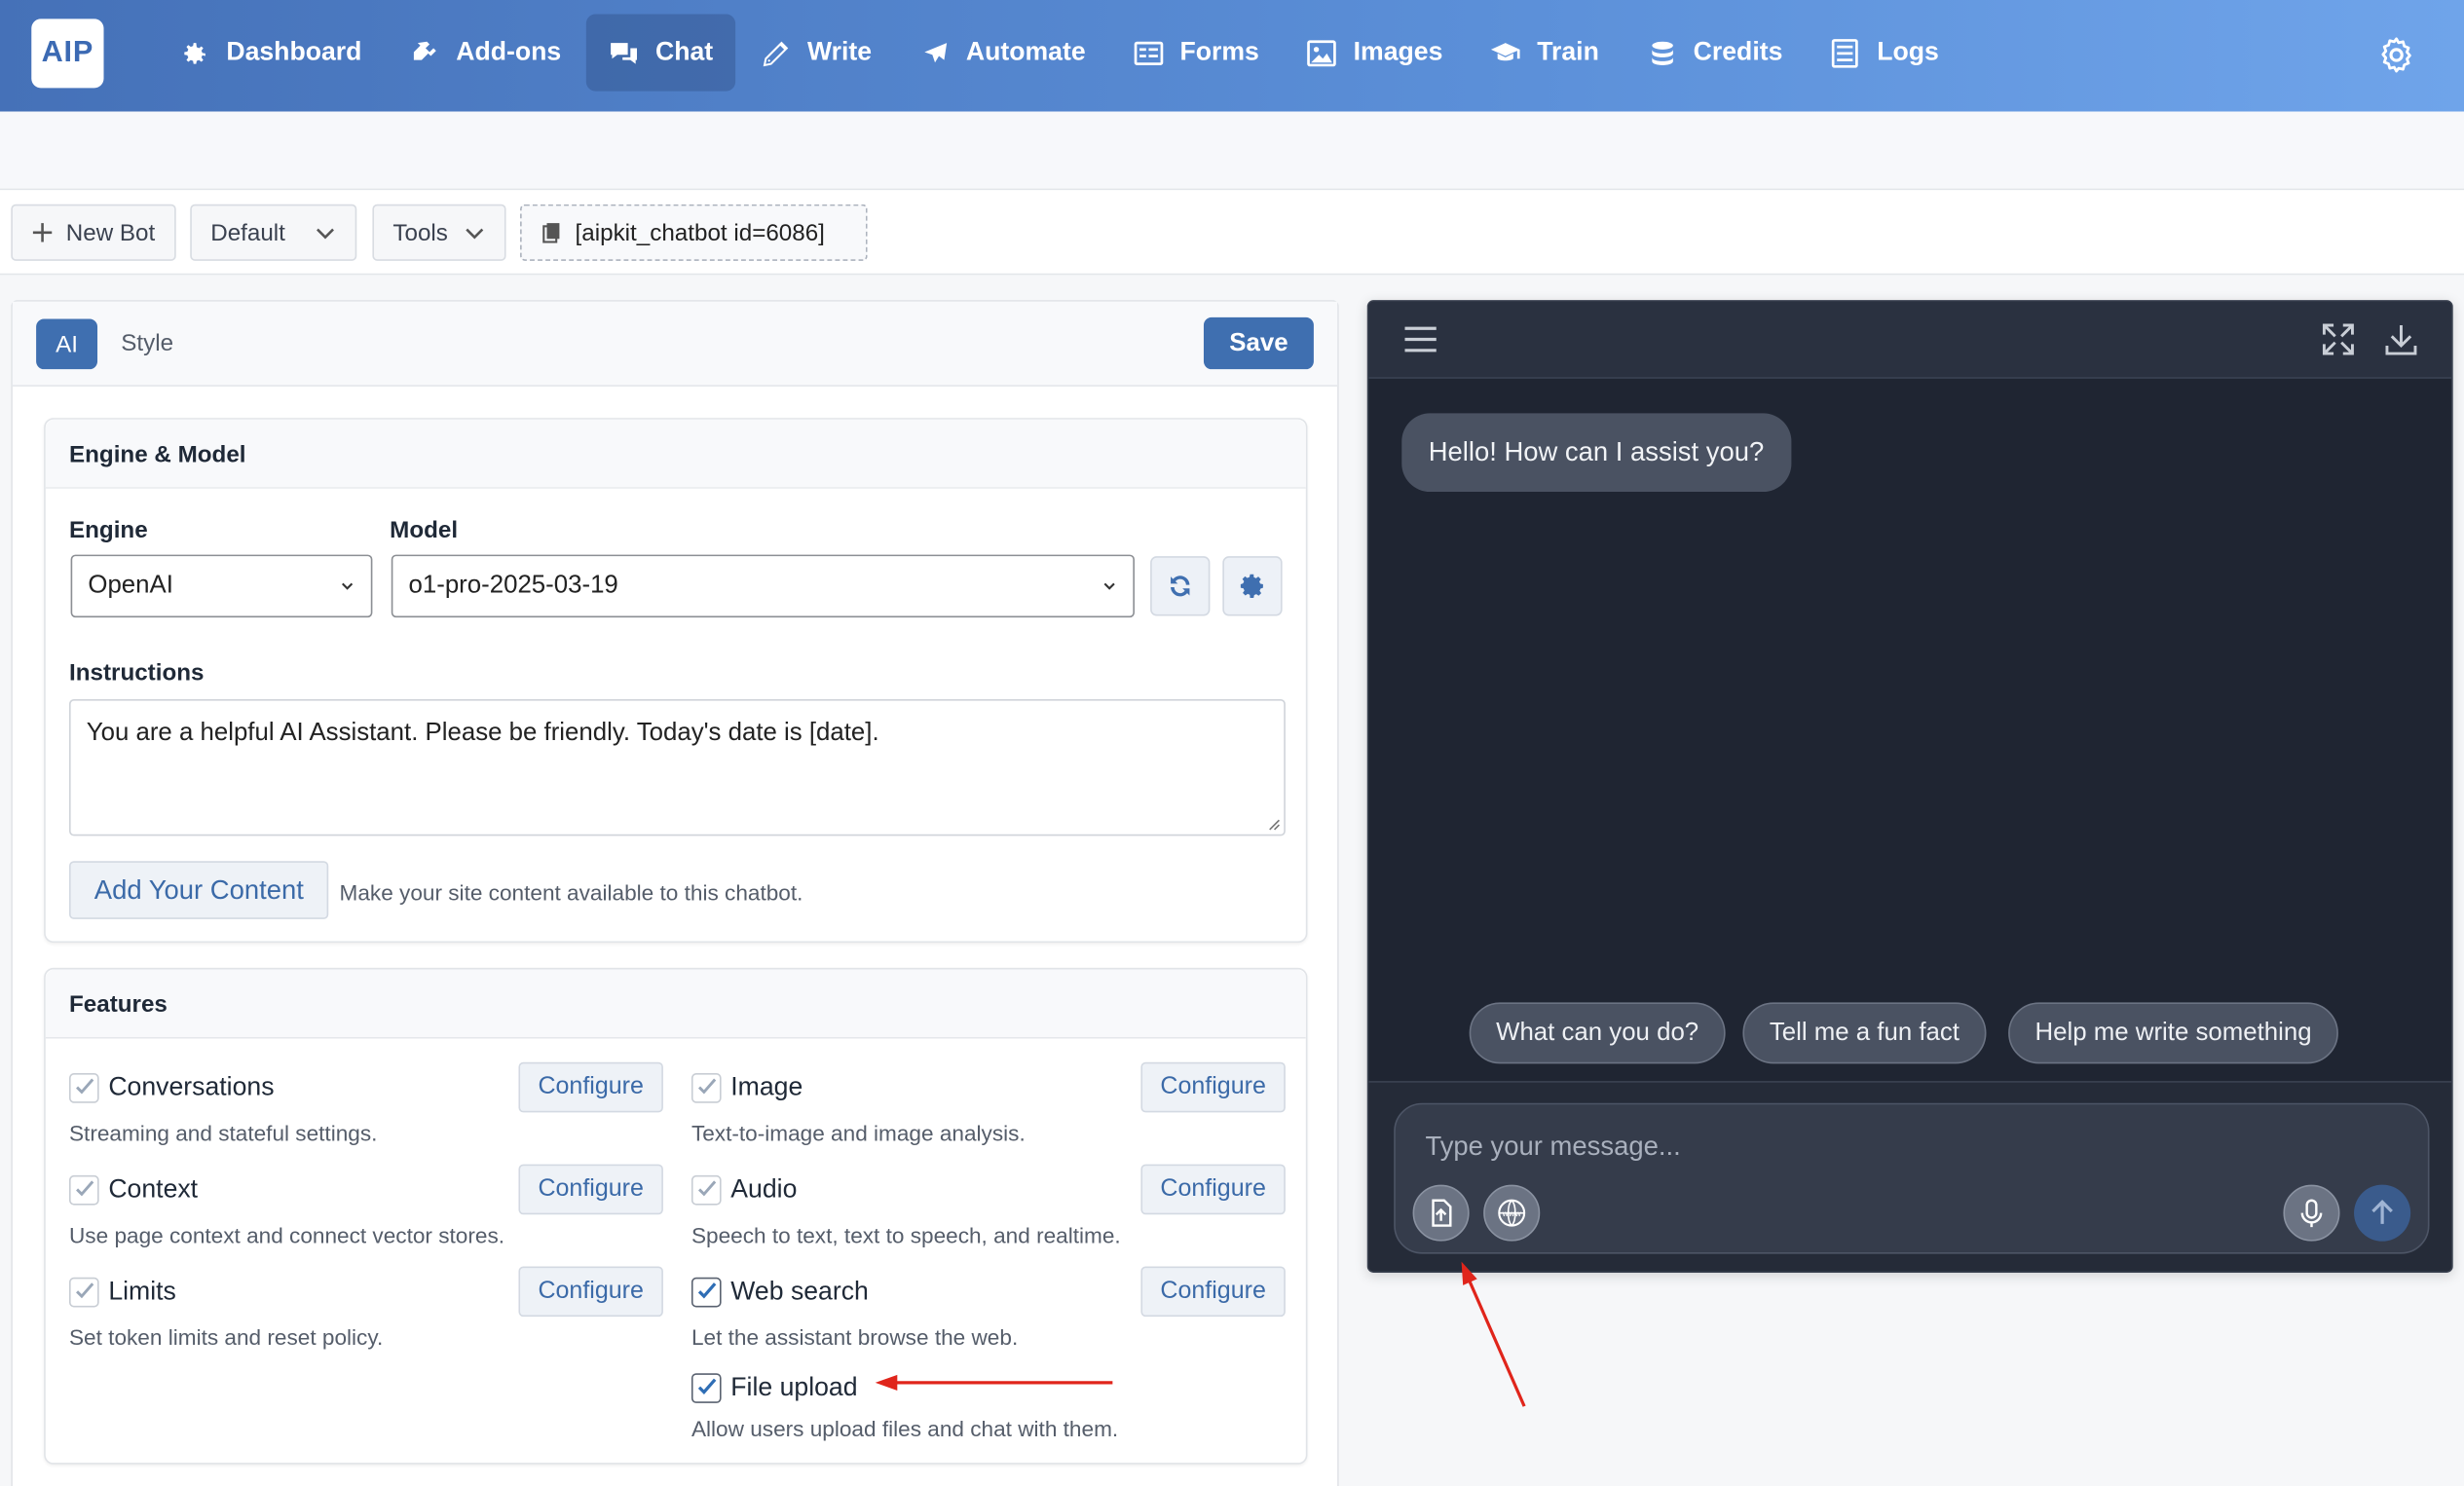 The height and width of the screenshot is (1486, 2464). Describe the element at coordinates (1273, 823) in the screenshot. I see `resize-grip-icon` at that location.